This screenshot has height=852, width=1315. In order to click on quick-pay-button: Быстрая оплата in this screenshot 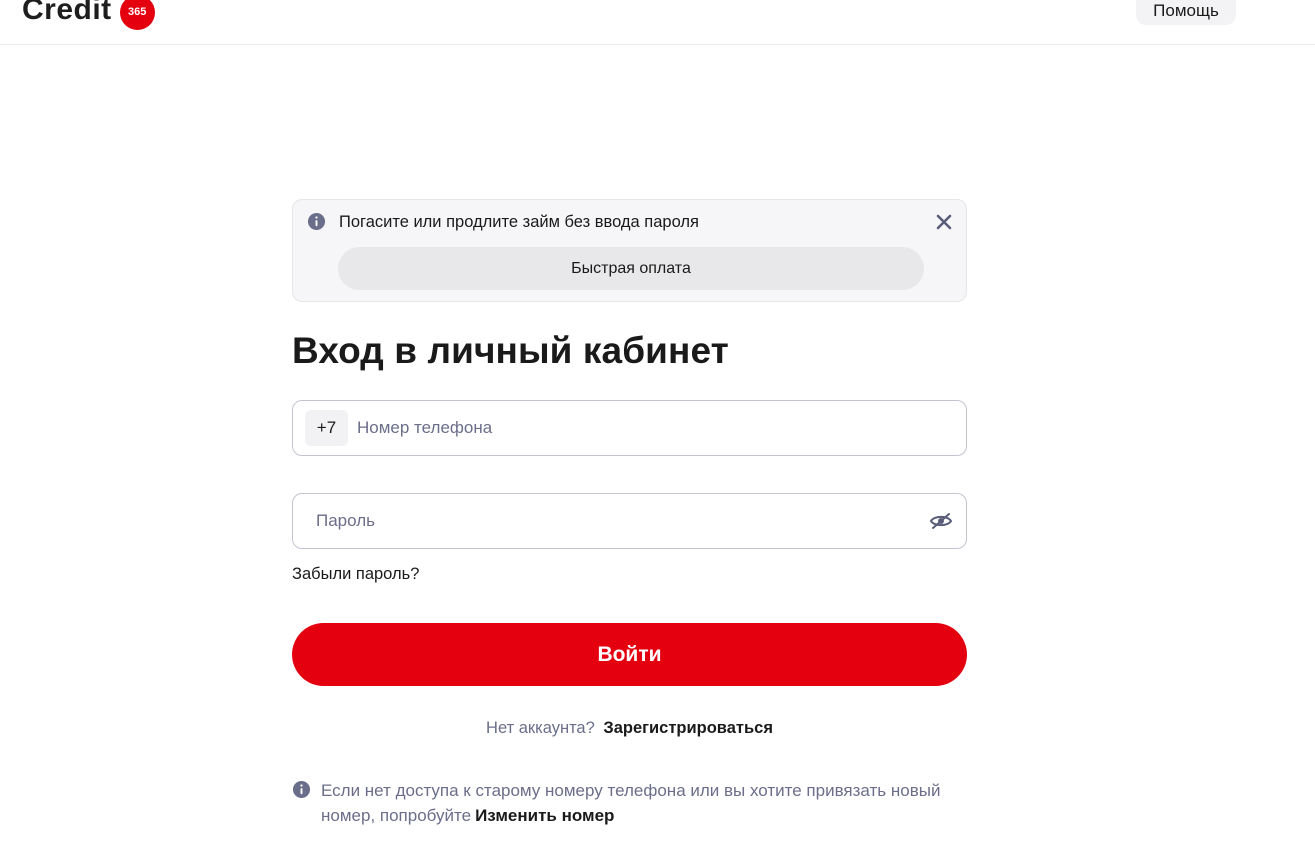, I will do `click(631, 268)`.